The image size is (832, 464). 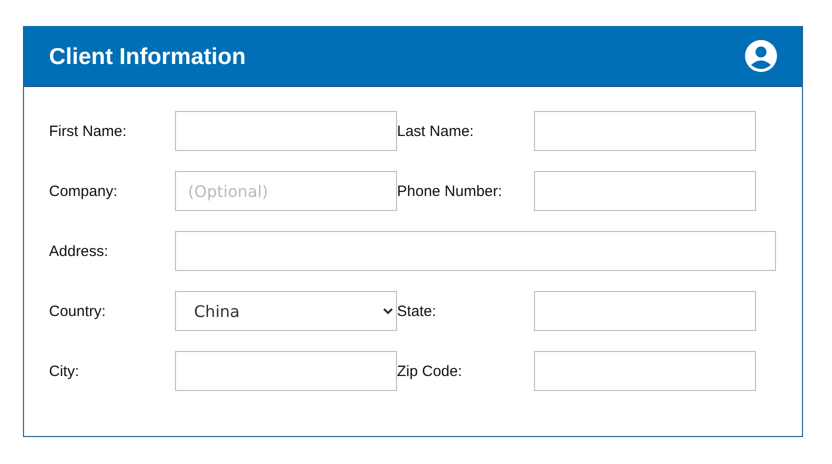 What do you see at coordinates (286, 191) in the screenshot?
I see `input-field: (Optional)` at bounding box center [286, 191].